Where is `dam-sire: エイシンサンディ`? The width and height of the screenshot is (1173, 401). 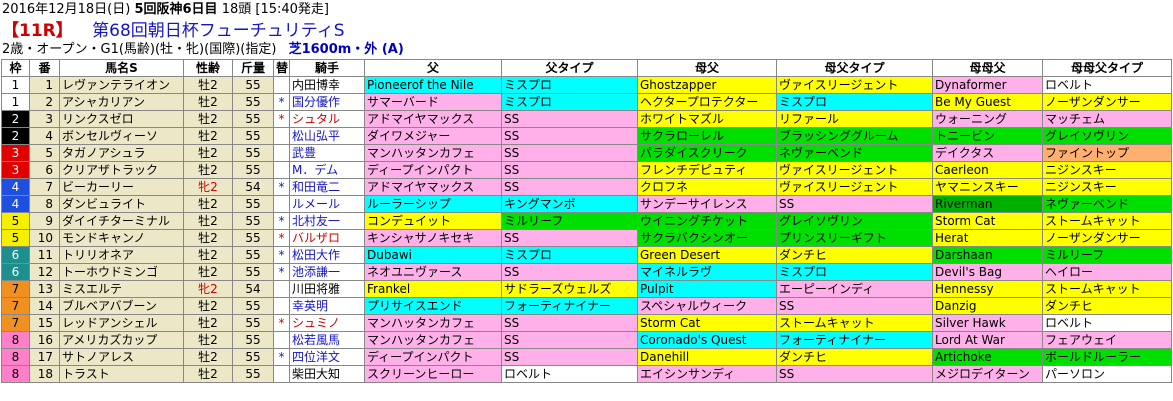
dam-sire: エイシンサンディ is located at coordinates (707, 374).